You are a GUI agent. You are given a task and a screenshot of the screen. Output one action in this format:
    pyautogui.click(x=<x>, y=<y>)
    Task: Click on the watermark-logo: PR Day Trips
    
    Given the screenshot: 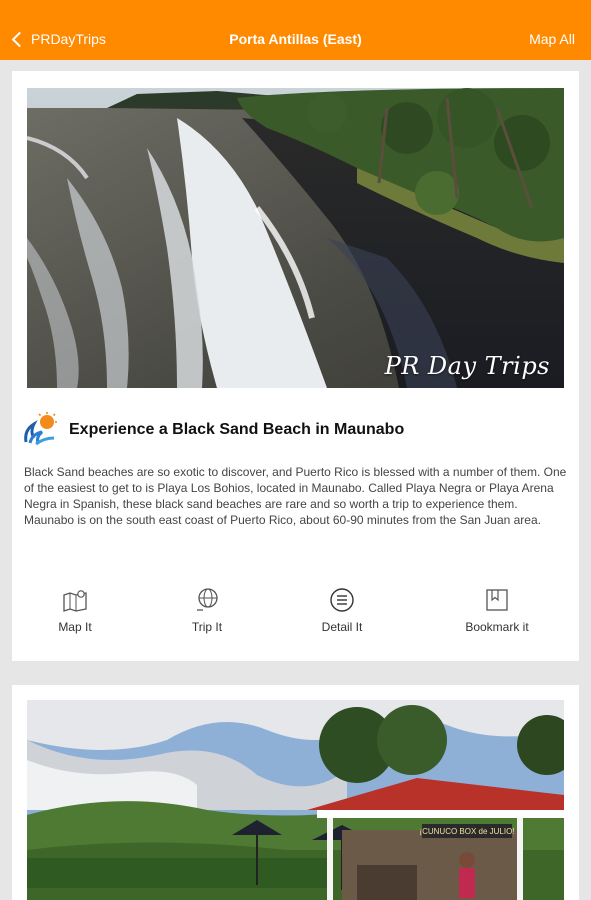 What is the action you would take?
    pyautogui.click(x=467, y=366)
    